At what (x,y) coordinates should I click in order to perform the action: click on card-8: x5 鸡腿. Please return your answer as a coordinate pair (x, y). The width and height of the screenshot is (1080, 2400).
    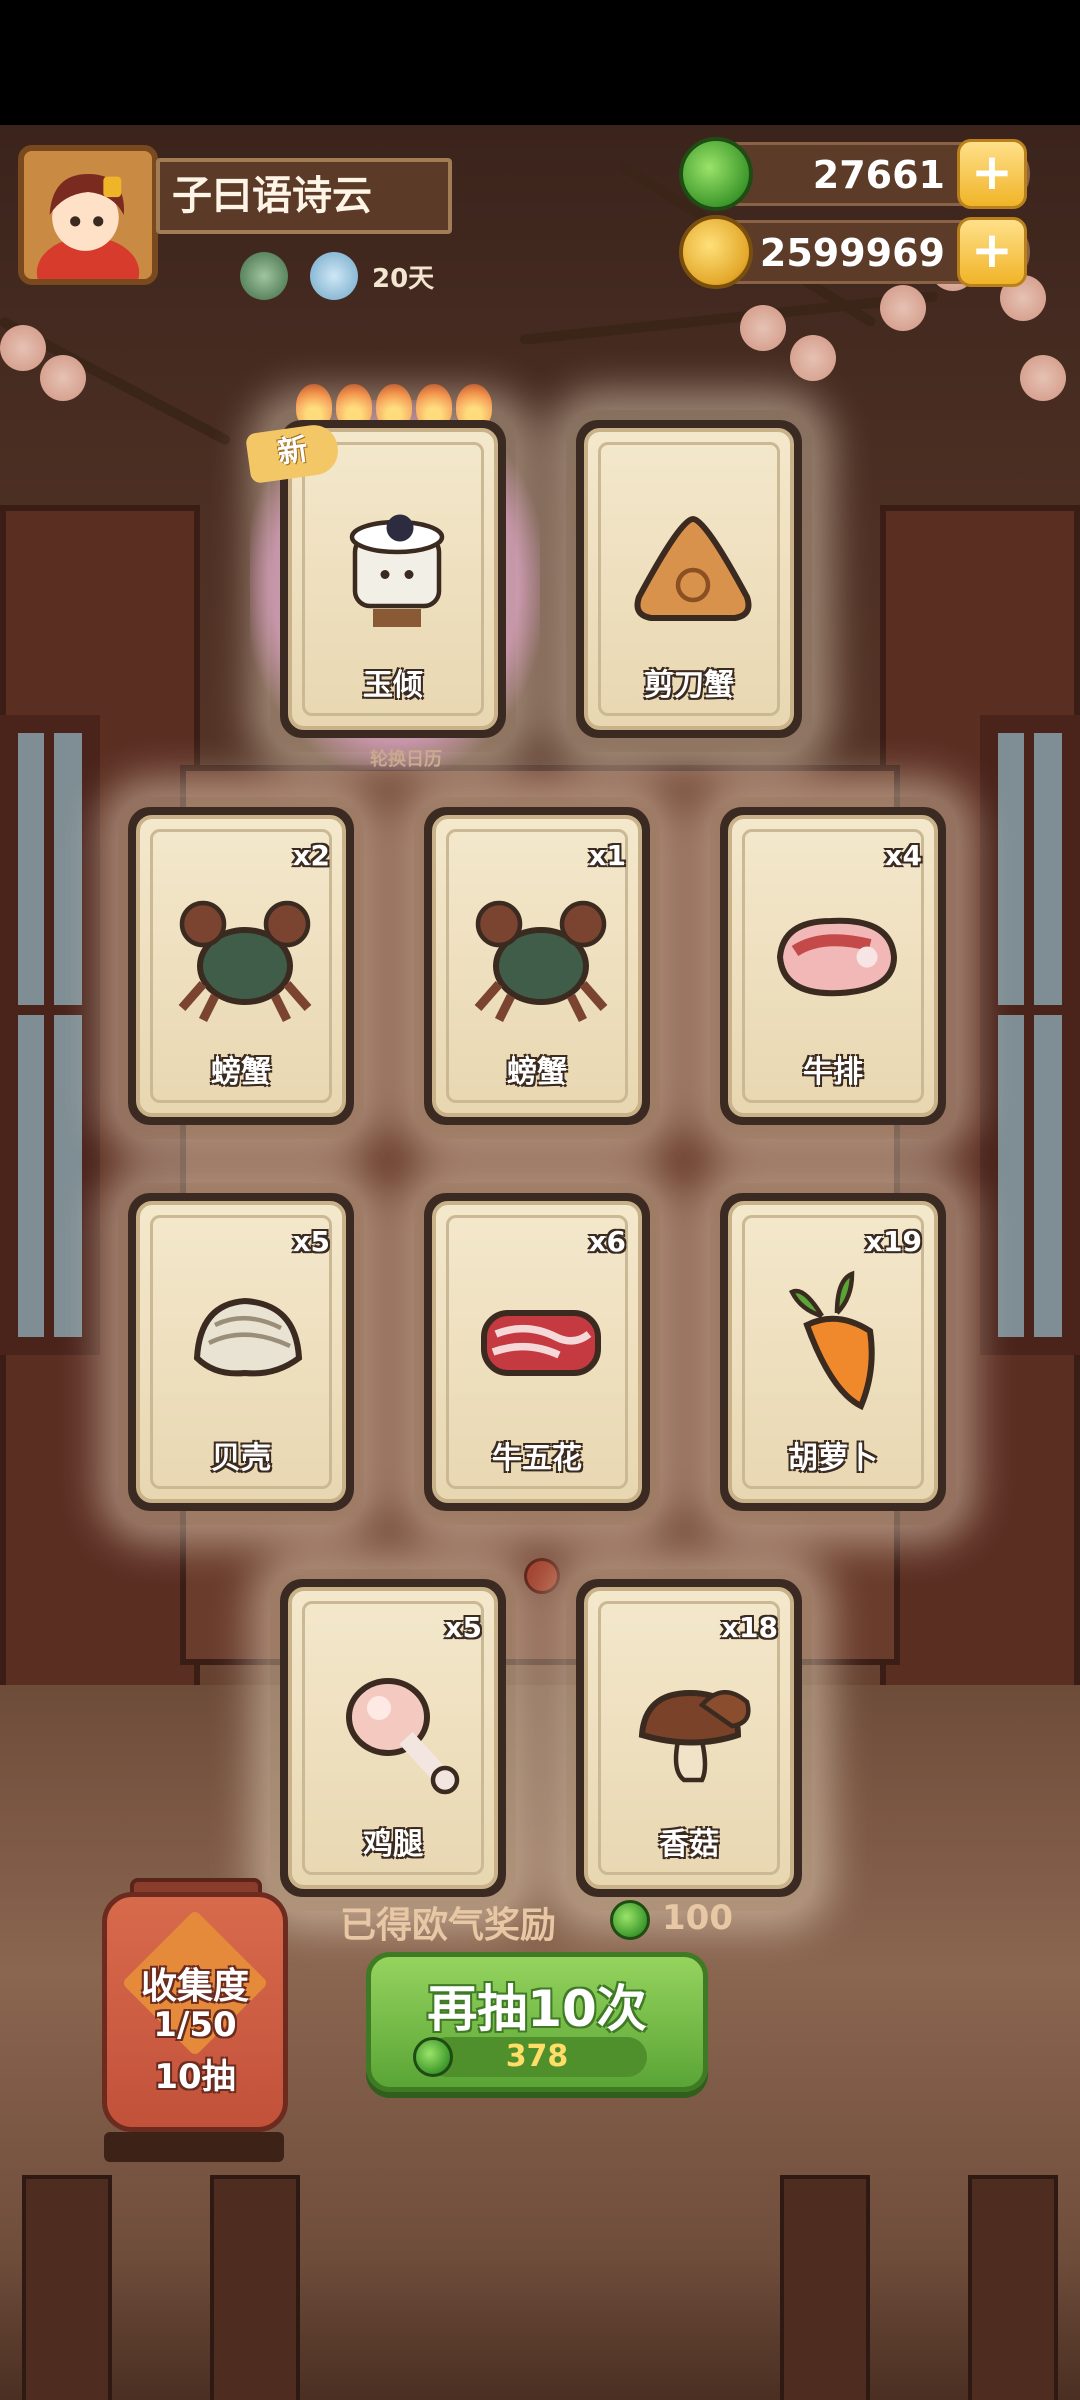
    Looking at the image, I should click on (393, 1738).